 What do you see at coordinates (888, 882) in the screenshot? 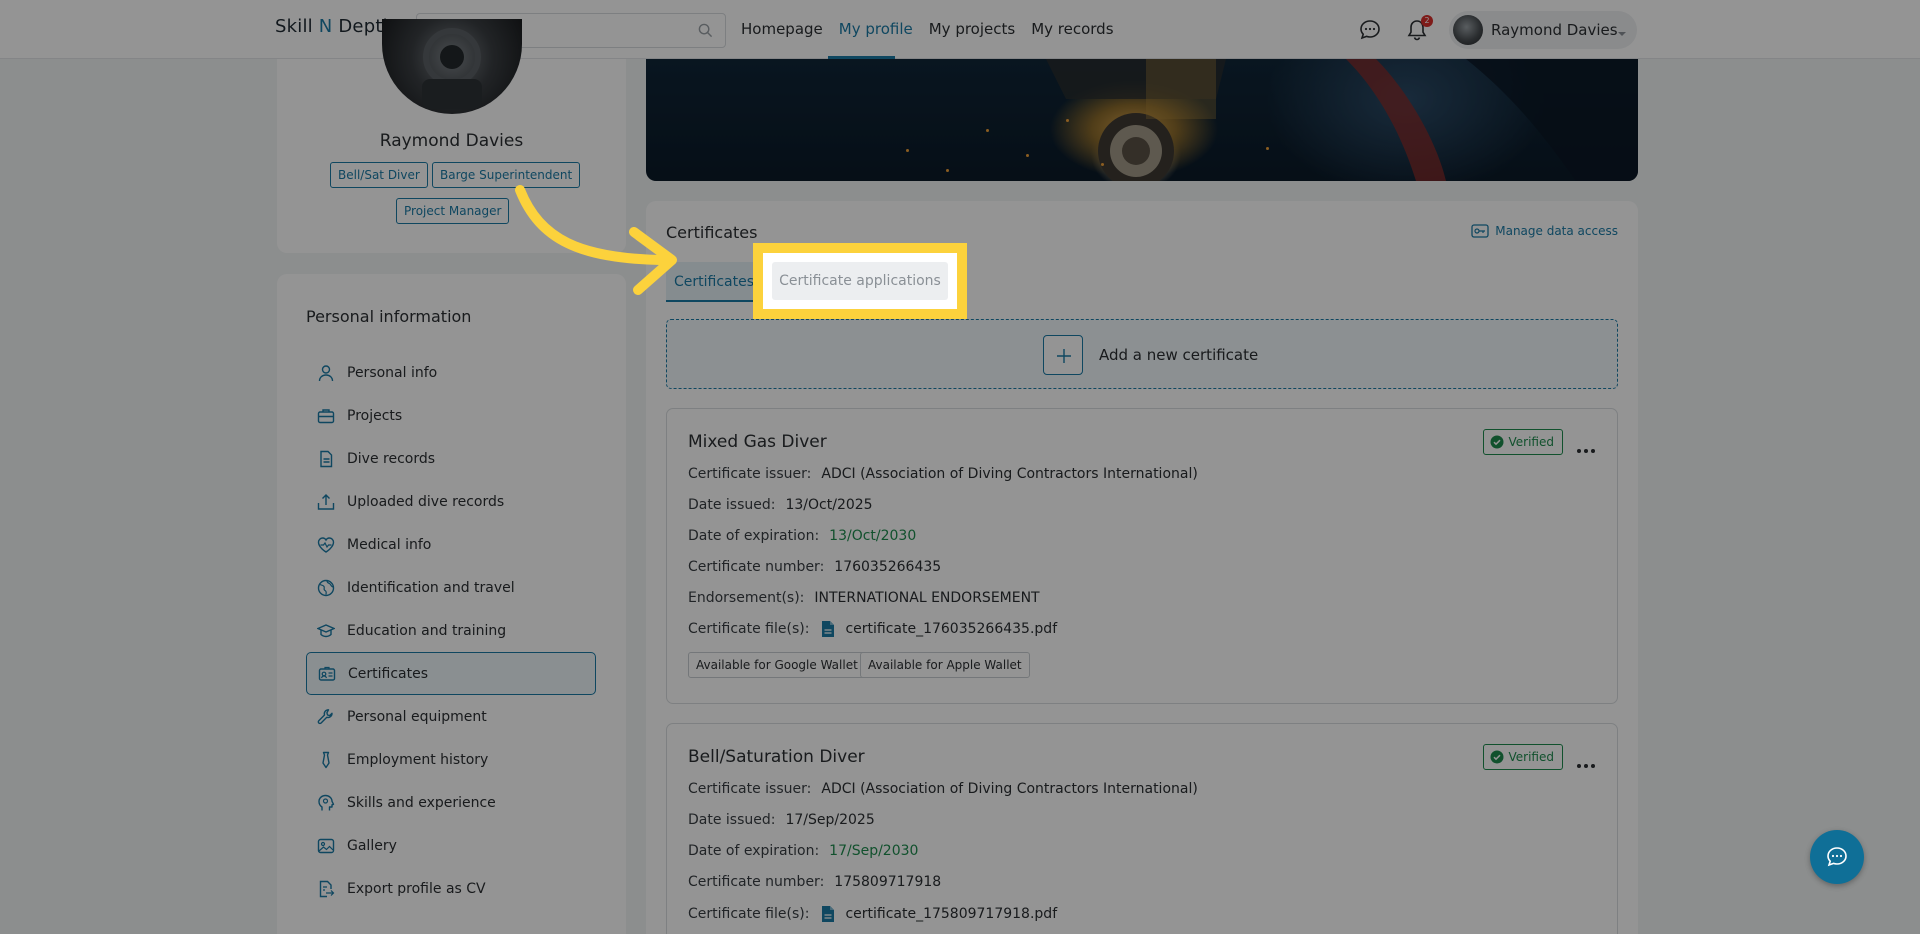
I see `certificate-number: 175809717918` at bounding box center [888, 882].